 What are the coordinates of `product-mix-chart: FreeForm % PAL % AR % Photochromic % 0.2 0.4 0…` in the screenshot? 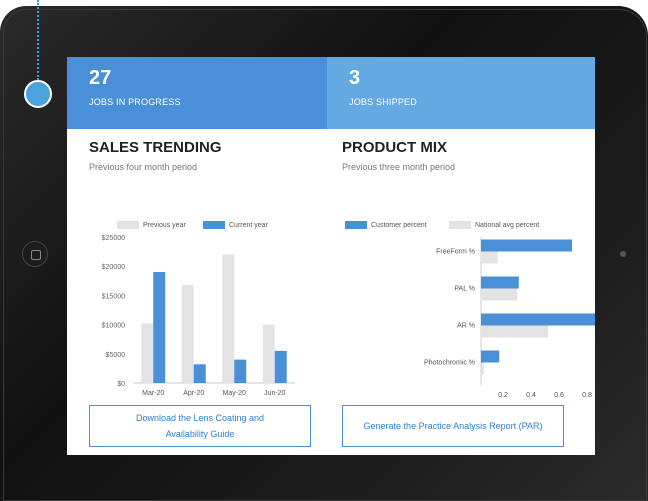 It's located at (509, 318).